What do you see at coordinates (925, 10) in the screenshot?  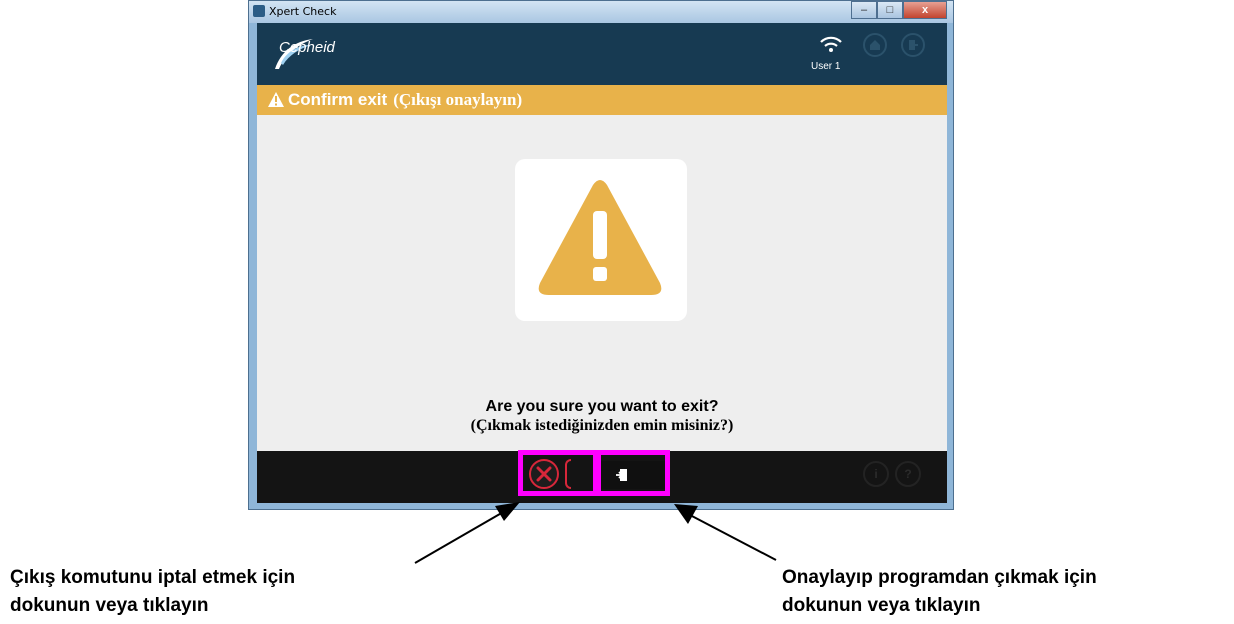 I see `close-button: x` at bounding box center [925, 10].